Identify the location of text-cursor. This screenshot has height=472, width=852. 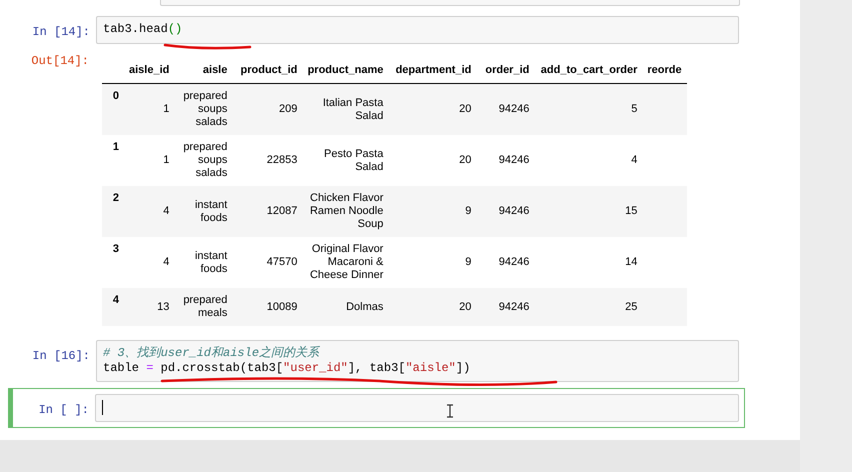
(102, 407).